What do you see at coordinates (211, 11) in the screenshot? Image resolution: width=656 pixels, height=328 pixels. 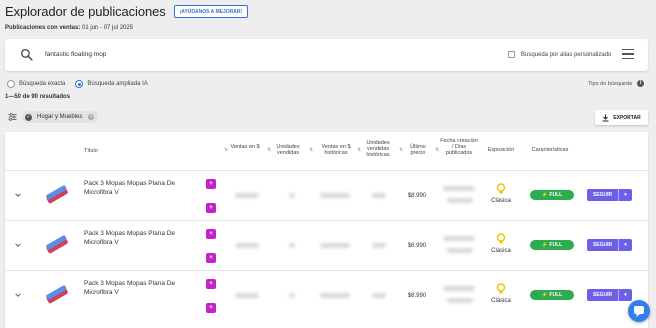 I see `help-improve-button: ¡AYÚDANOS A MEJORAR!` at bounding box center [211, 11].